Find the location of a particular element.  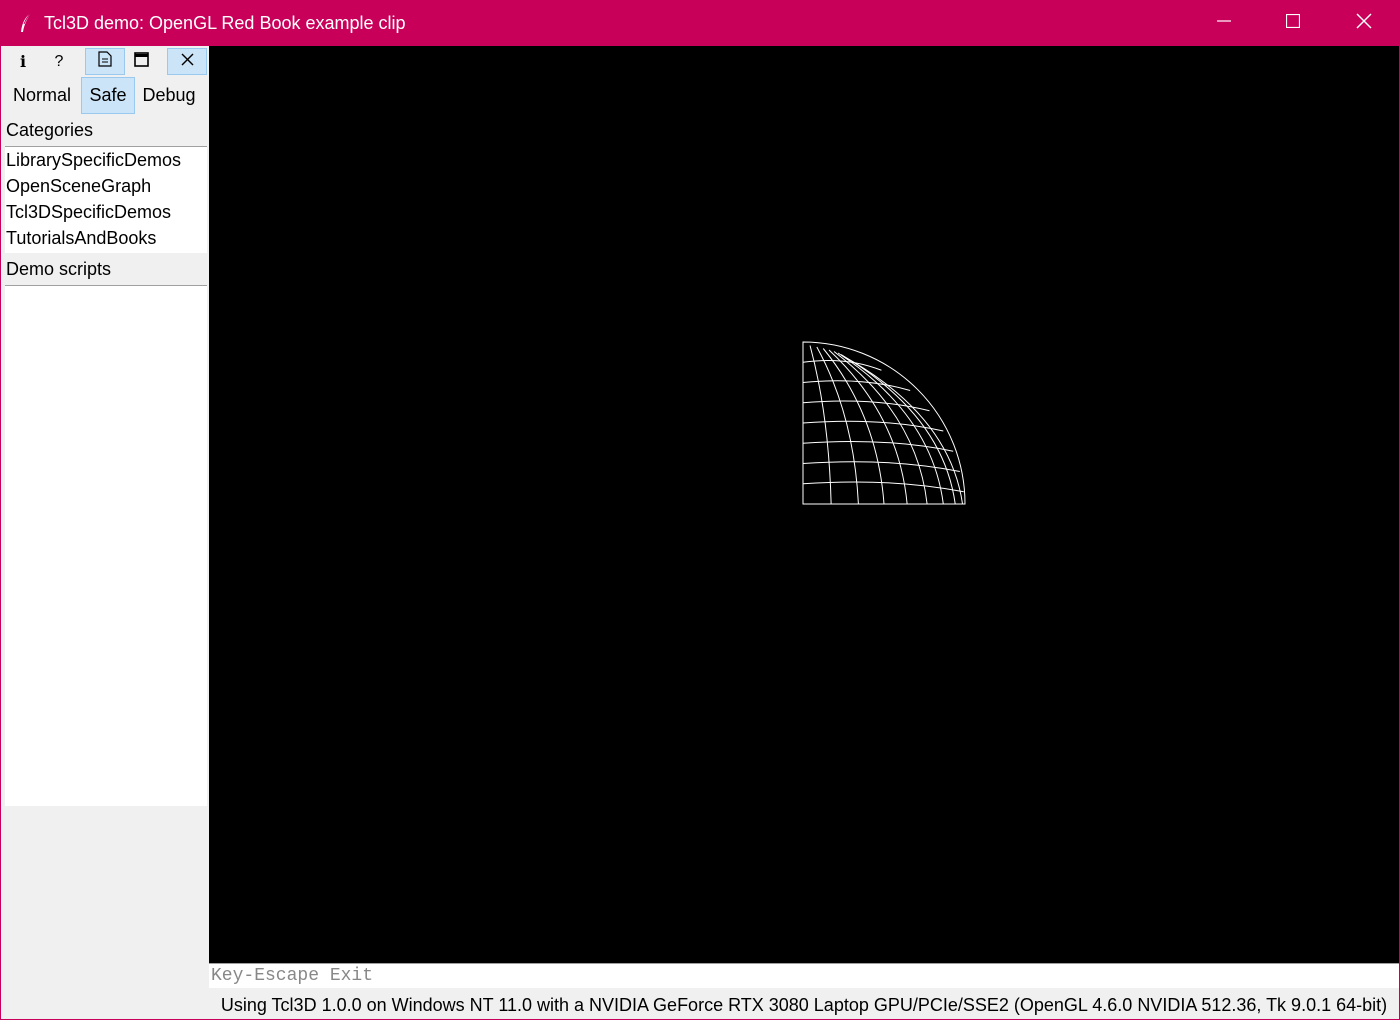

maximize-icon is located at coordinates (1293, 23).